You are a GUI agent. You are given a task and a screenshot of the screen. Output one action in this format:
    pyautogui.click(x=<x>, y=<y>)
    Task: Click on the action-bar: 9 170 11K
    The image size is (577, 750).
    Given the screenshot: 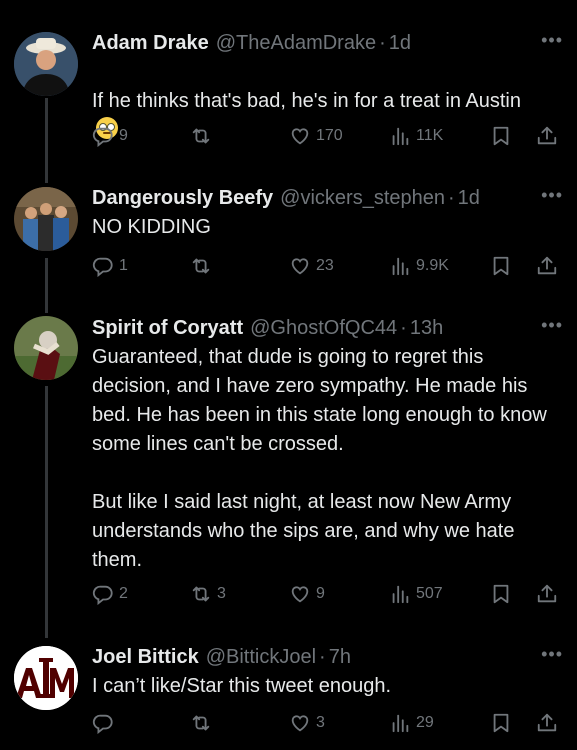 What is the action you would take?
    pyautogui.click(x=327, y=136)
    